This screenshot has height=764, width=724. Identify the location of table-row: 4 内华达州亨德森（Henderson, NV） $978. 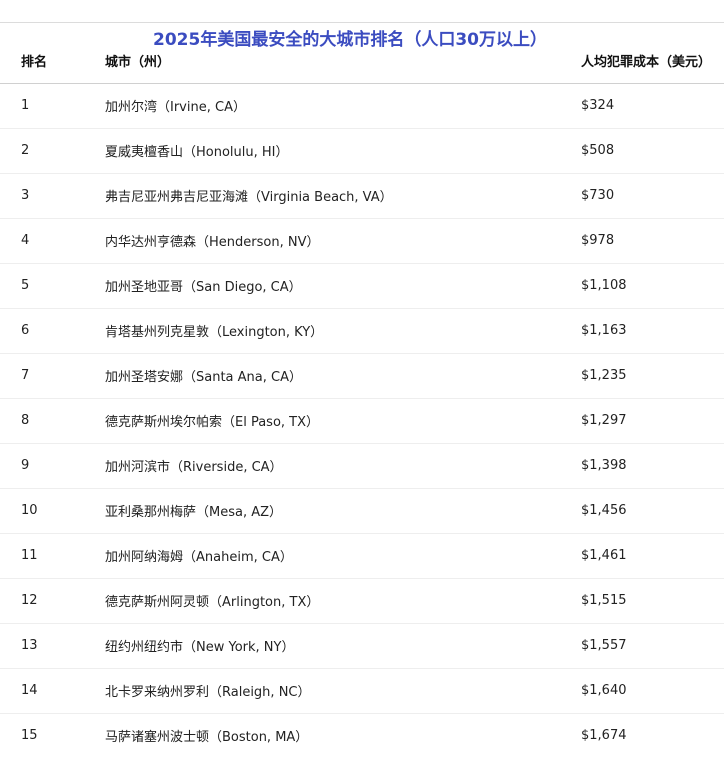
(362, 241).